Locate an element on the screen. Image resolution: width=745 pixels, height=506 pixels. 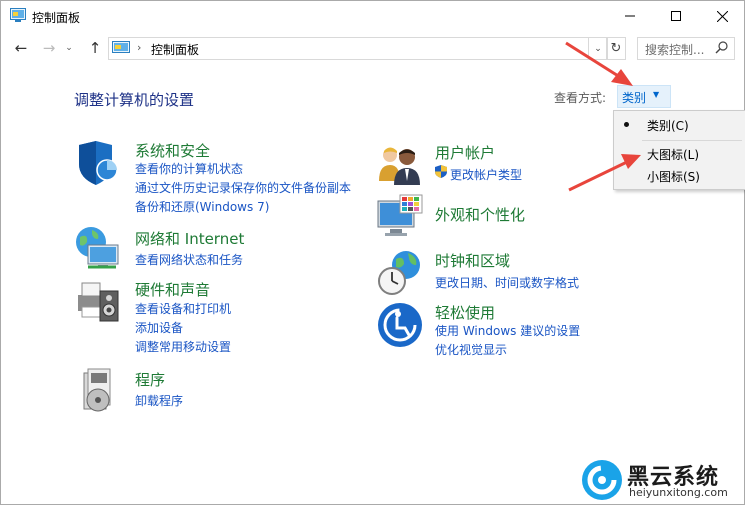
annotation-arrow-to-view-dropdown is located at coordinates (599, 63).